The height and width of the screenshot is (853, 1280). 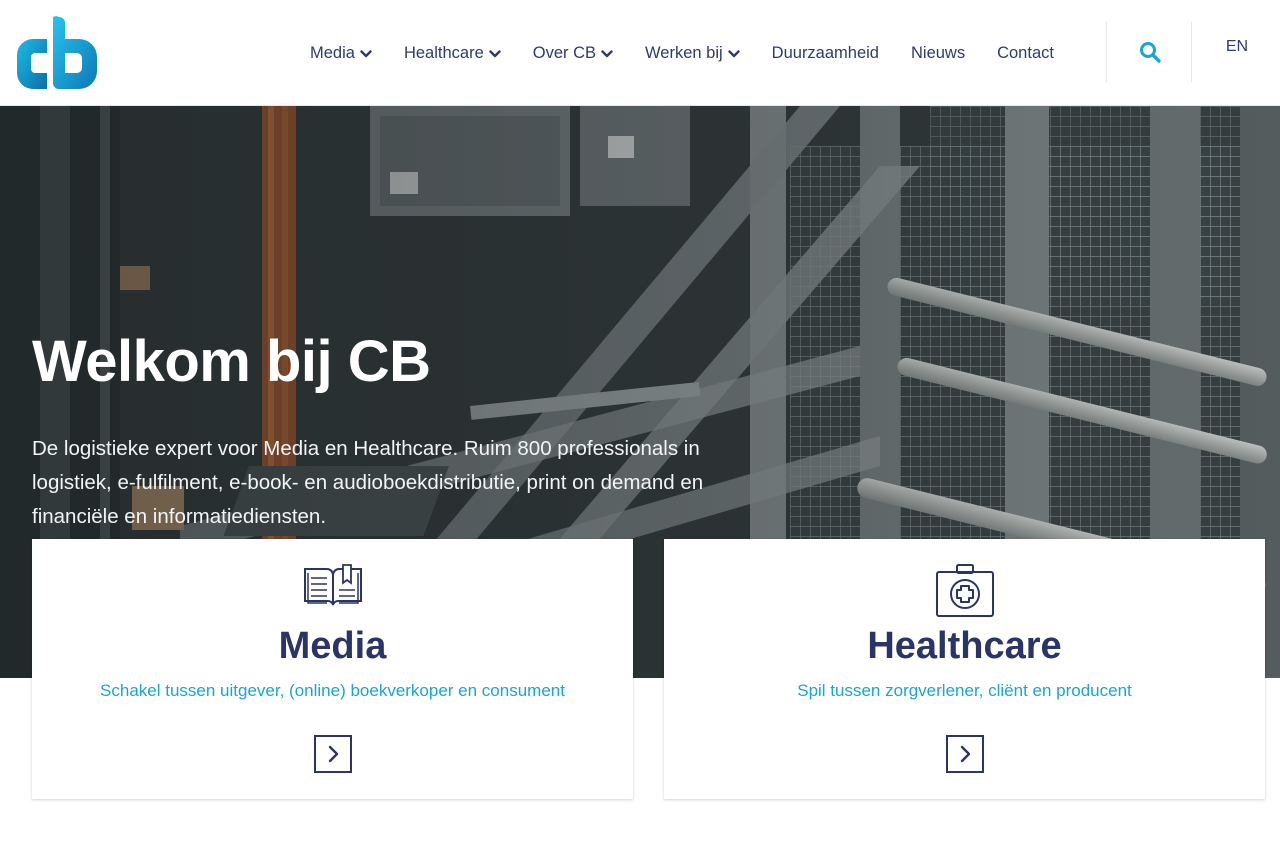 I want to click on nav-item-label: Werken bij, so click(x=684, y=52).